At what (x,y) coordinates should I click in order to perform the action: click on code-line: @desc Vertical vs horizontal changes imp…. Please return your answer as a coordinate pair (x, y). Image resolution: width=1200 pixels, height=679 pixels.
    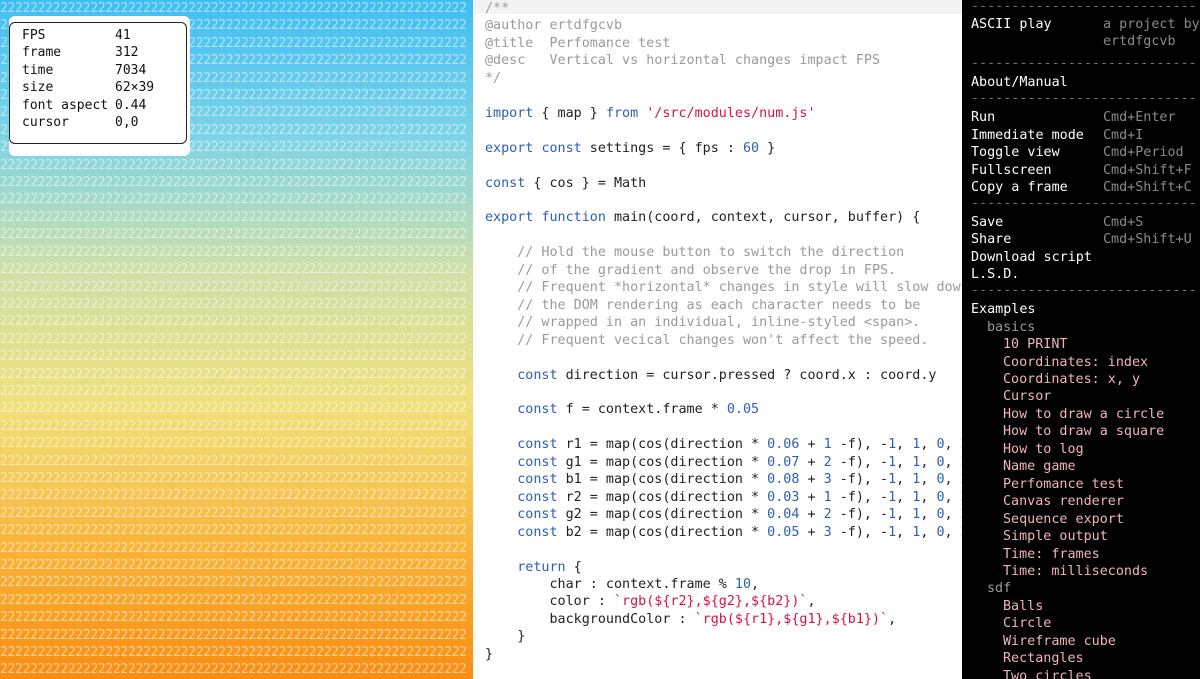
    Looking at the image, I should click on (682, 60).